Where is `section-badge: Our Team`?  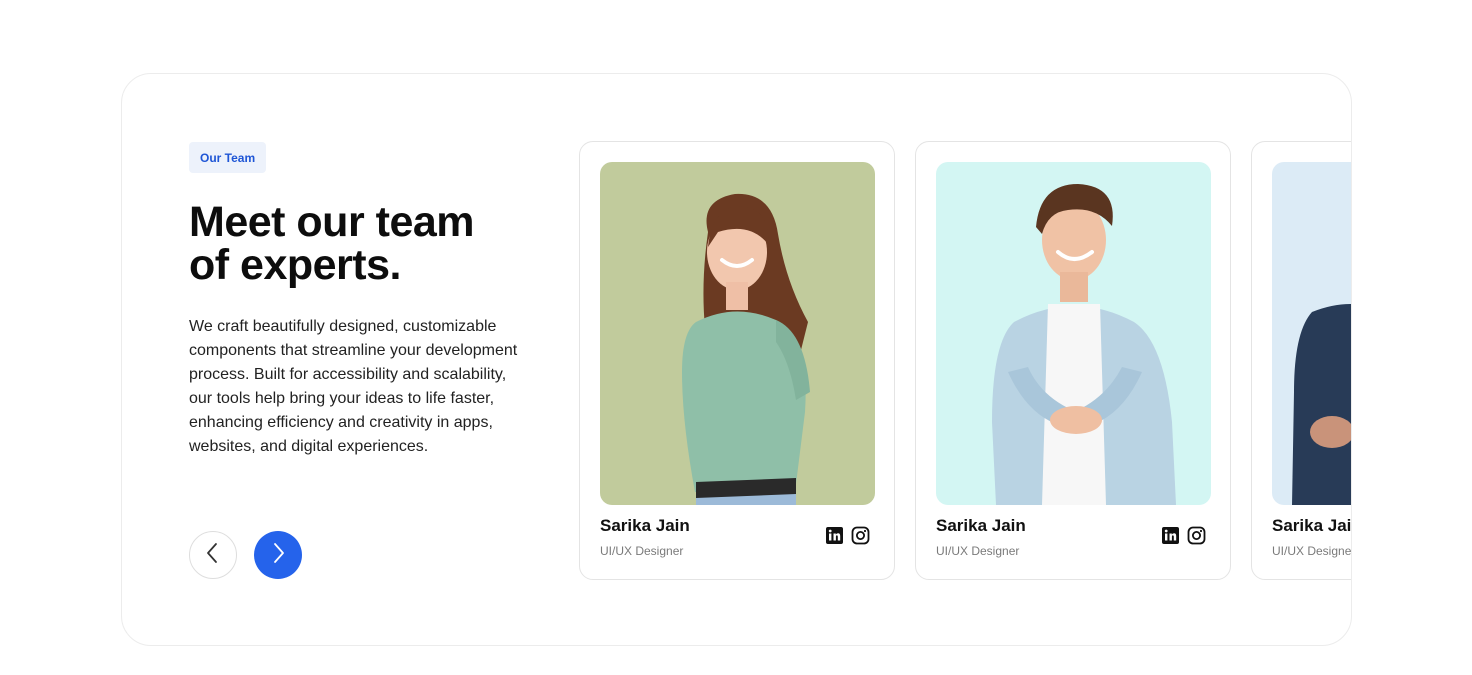 section-badge: Our Team is located at coordinates (228, 157).